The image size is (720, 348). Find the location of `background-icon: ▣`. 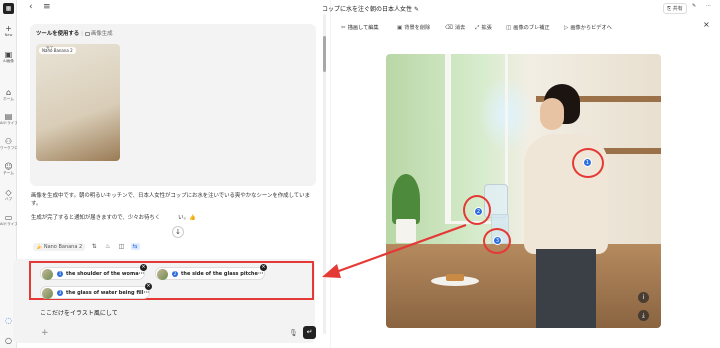

background-icon: ▣ is located at coordinates (400, 28).